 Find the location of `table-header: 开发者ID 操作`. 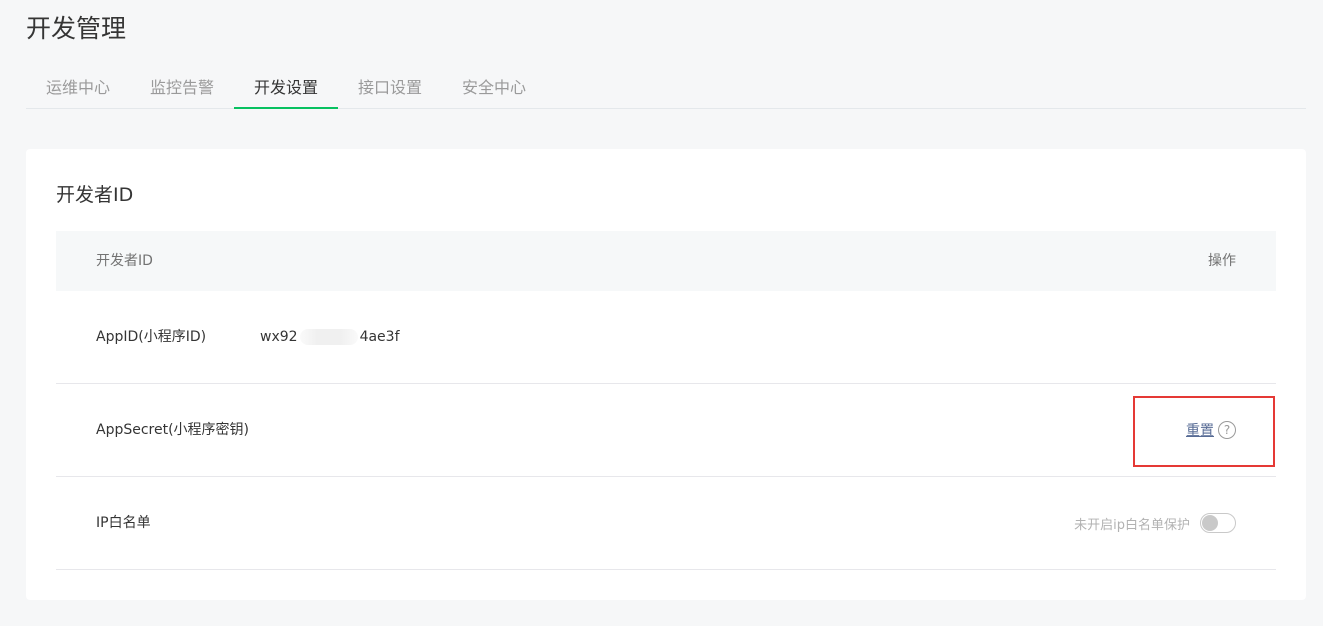

table-header: 开发者ID 操作 is located at coordinates (666, 261).